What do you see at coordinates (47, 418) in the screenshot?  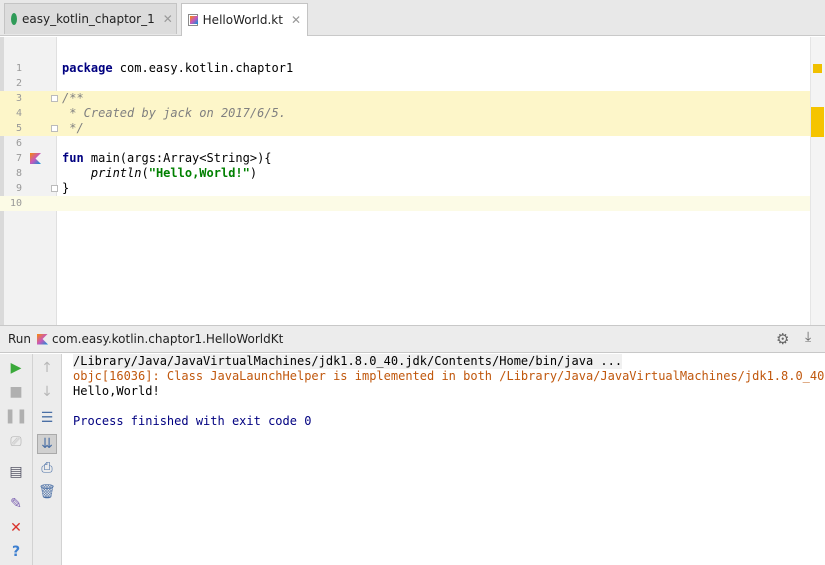 I see `soft-wrap-icon: ☰` at bounding box center [47, 418].